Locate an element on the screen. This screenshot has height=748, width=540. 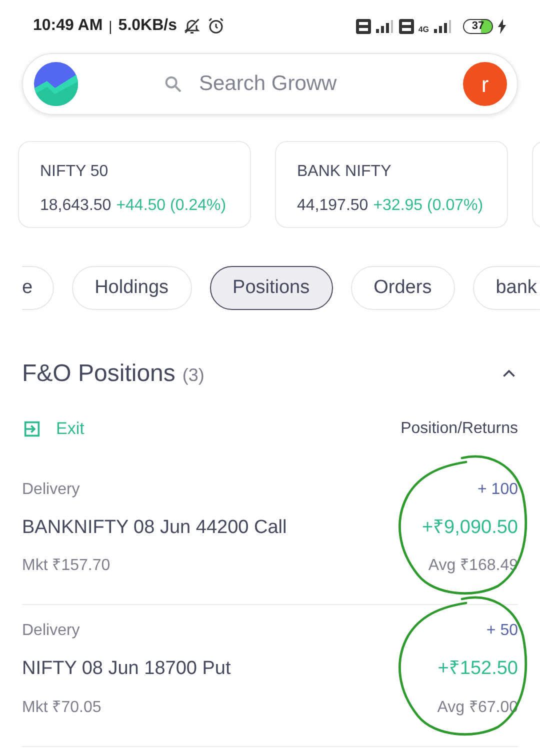
position-quantity: + 100 is located at coordinates (498, 490).